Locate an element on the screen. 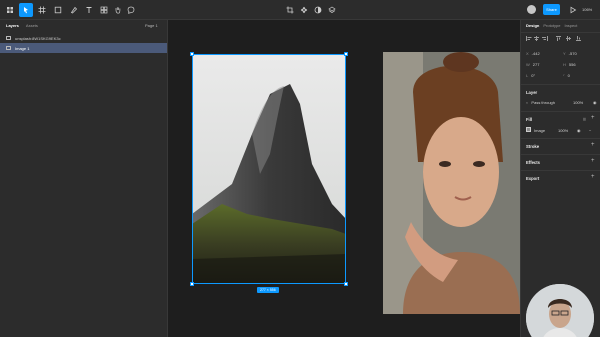 The width and height of the screenshot is (600, 337). present-button is located at coordinates (573, 10).